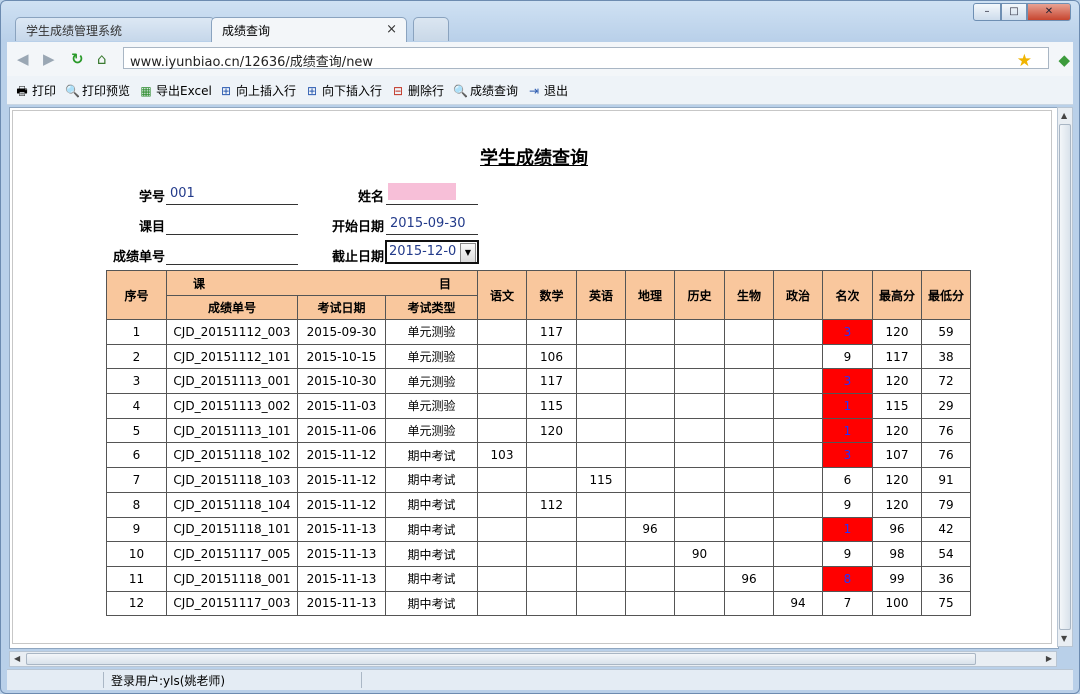 The width and height of the screenshot is (1080, 694). Describe the element at coordinates (897, 578) in the screenshot. I see `cell-max: 99` at that location.